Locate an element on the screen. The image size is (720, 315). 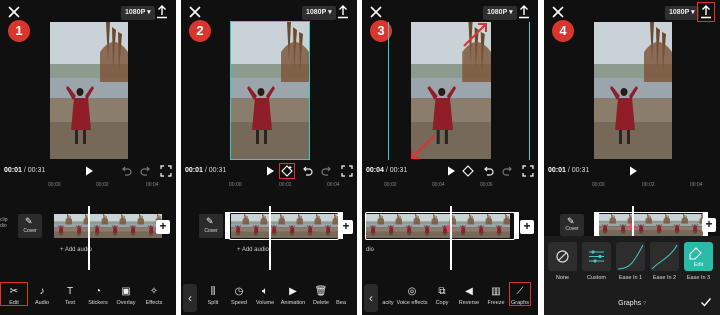
graph-option-ease-in-1: Ease In 1 is located at coordinates (630, 261).